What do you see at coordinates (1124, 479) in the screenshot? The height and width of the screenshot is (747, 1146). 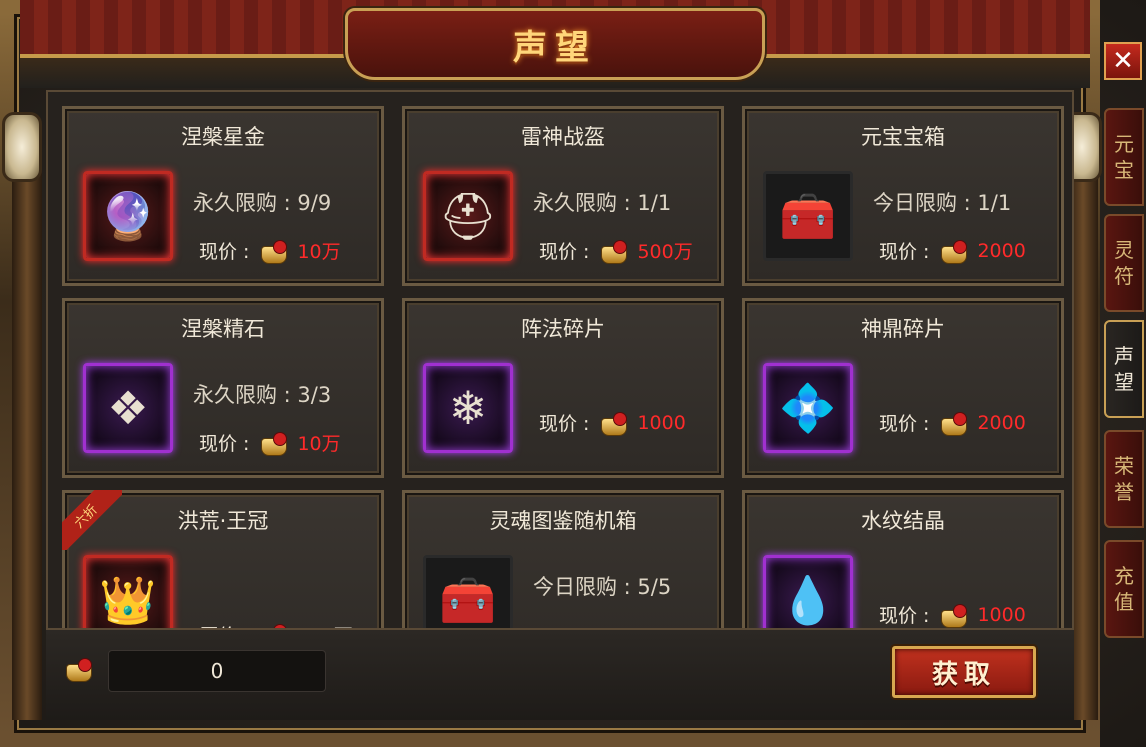 I see `side-tab-4: 荣誉` at bounding box center [1124, 479].